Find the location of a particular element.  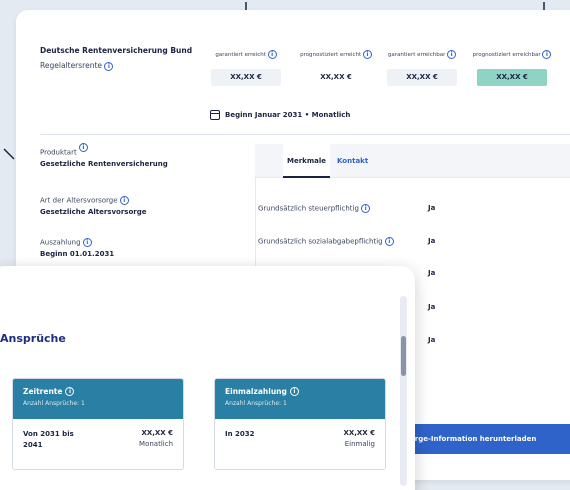

feature-tax-value: Ja is located at coordinates (432, 208).